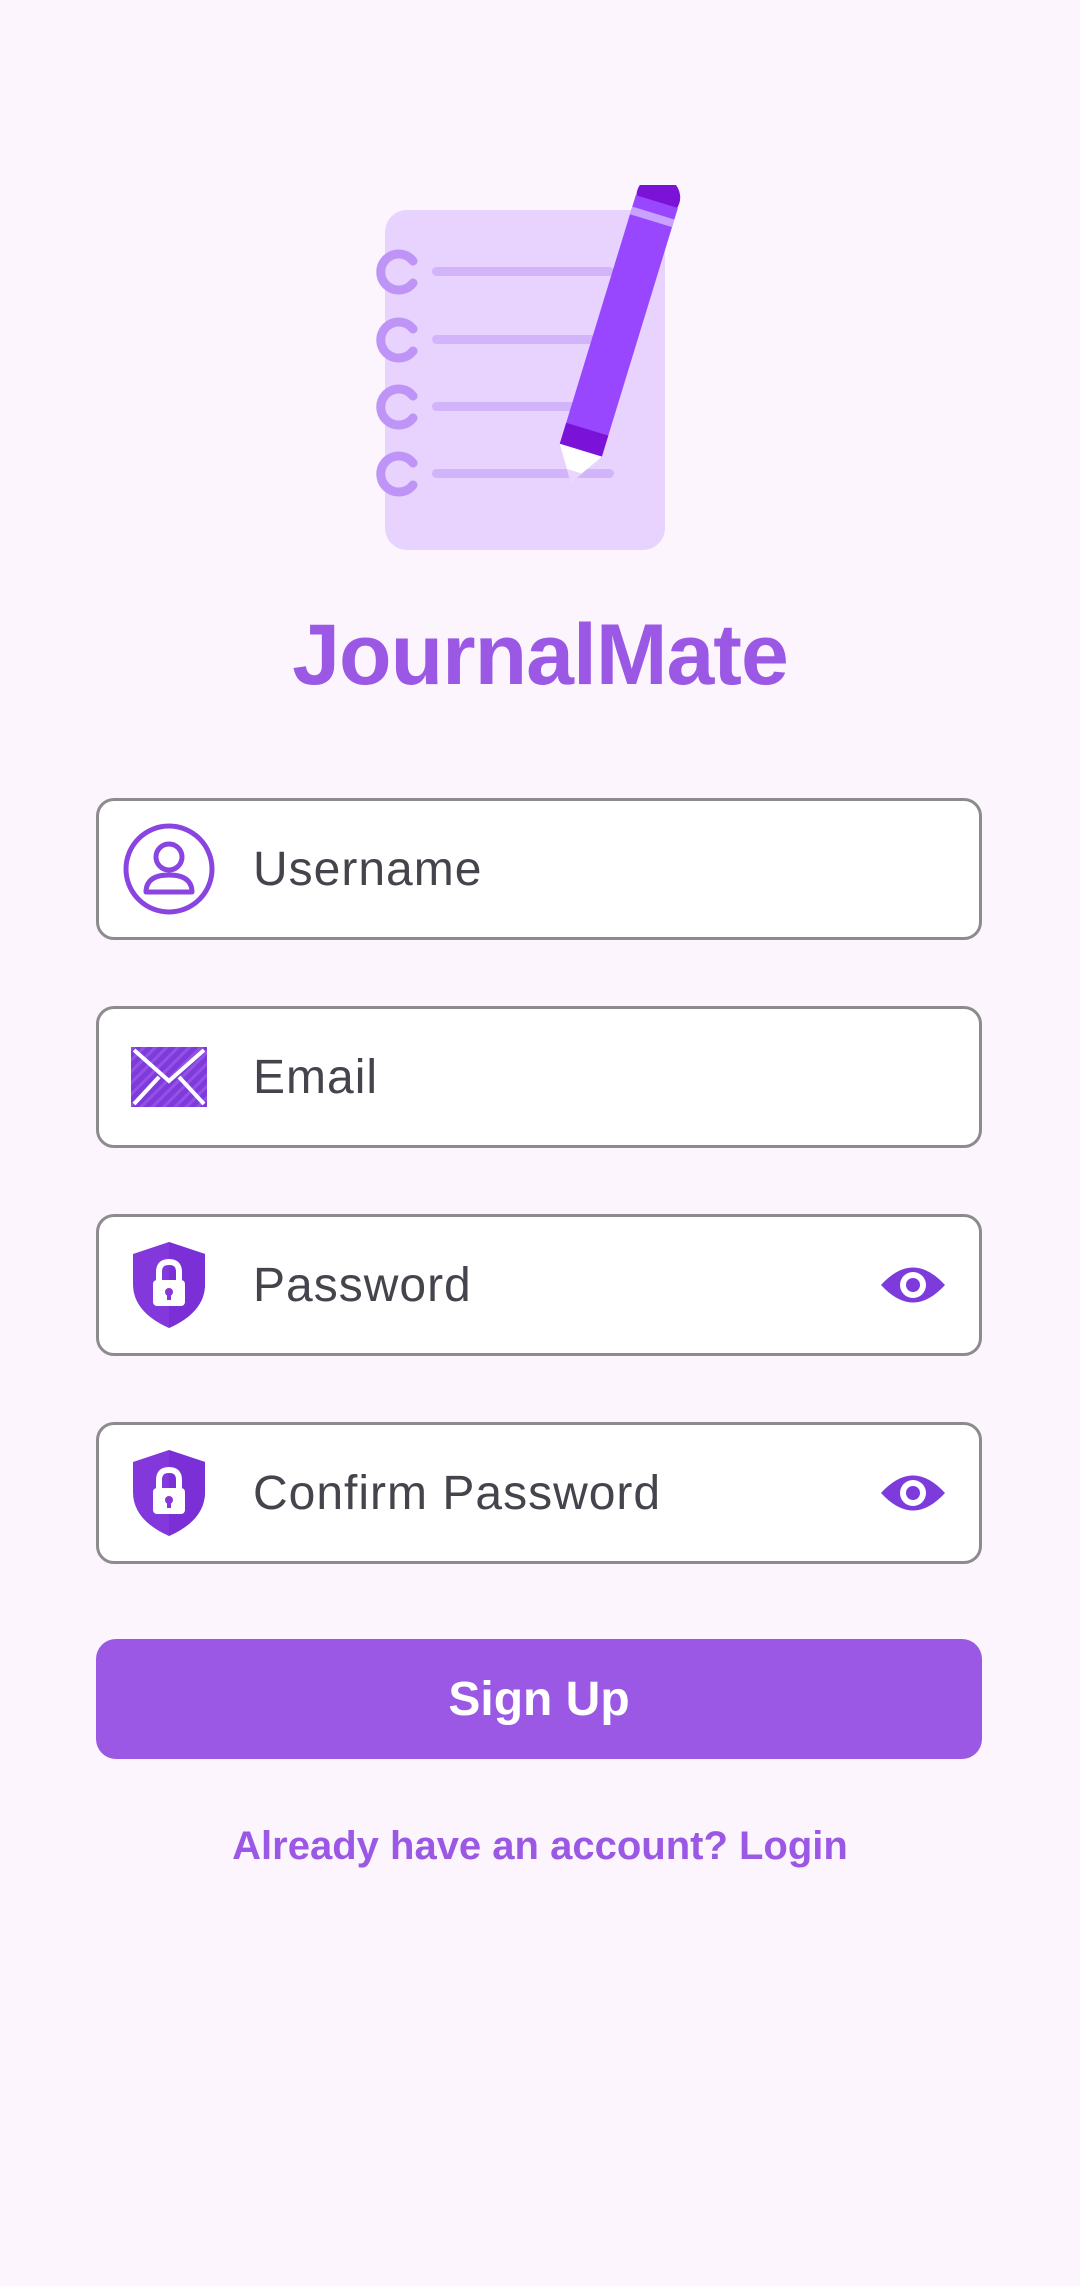 This screenshot has height=2286, width=1080. What do you see at coordinates (539, 1699) in the screenshot?
I see `signup-button: Sign Up` at bounding box center [539, 1699].